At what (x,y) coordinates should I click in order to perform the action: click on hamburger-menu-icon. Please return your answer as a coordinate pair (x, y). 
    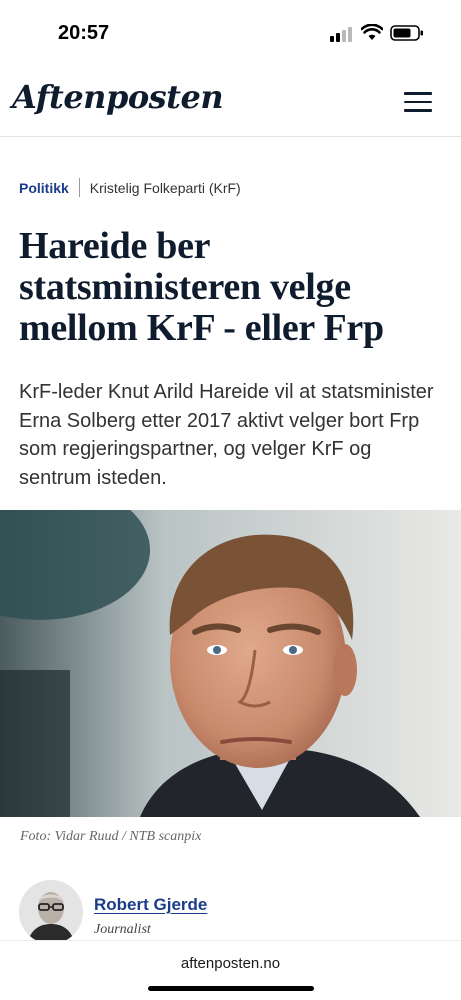
    Looking at the image, I should click on (418, 102).